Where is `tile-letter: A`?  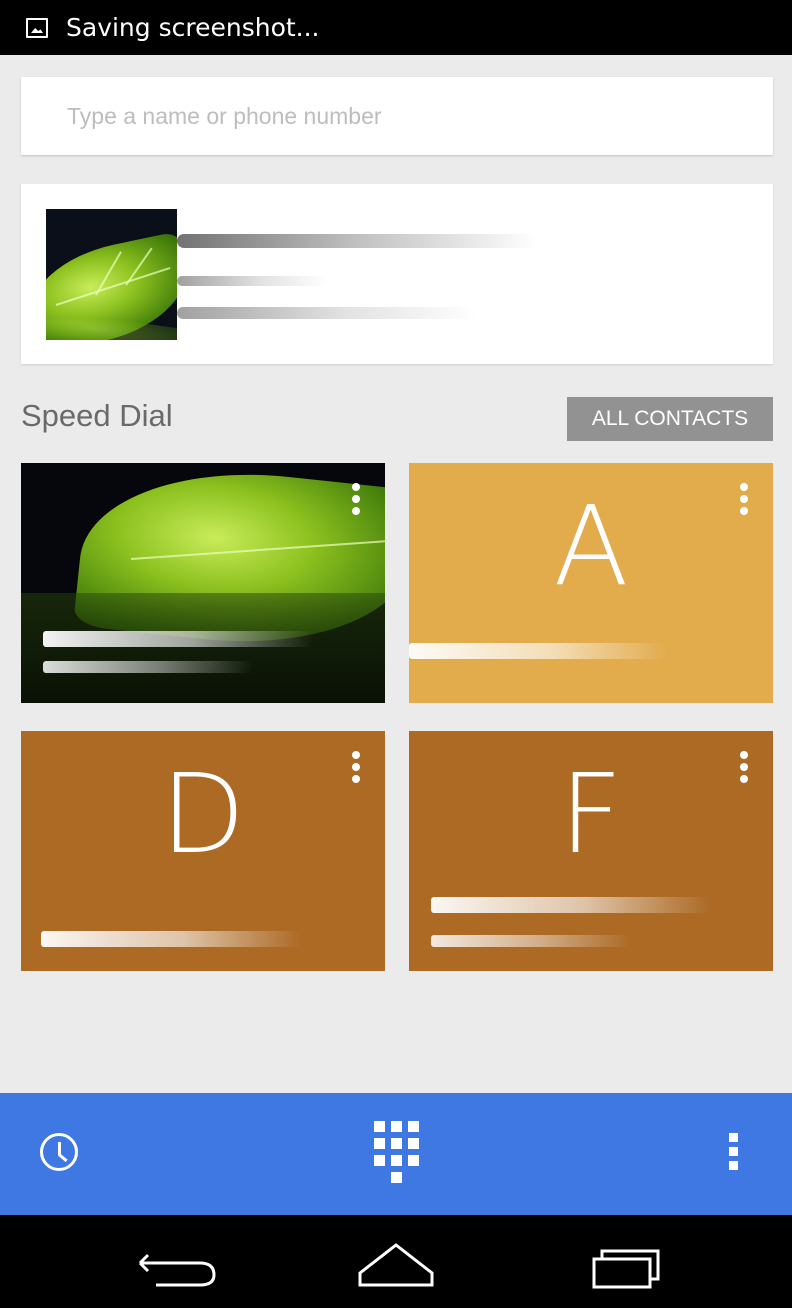 tile-letter: A is located at coordinates (591, 546).